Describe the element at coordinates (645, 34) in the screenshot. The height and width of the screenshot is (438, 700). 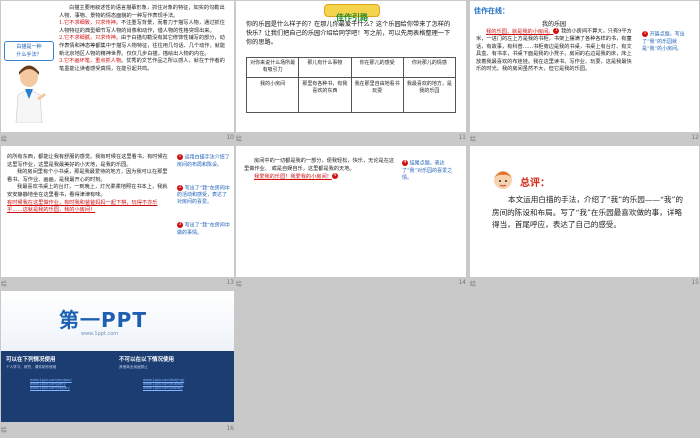
I see `s12-callout-badge: 1` at that location.